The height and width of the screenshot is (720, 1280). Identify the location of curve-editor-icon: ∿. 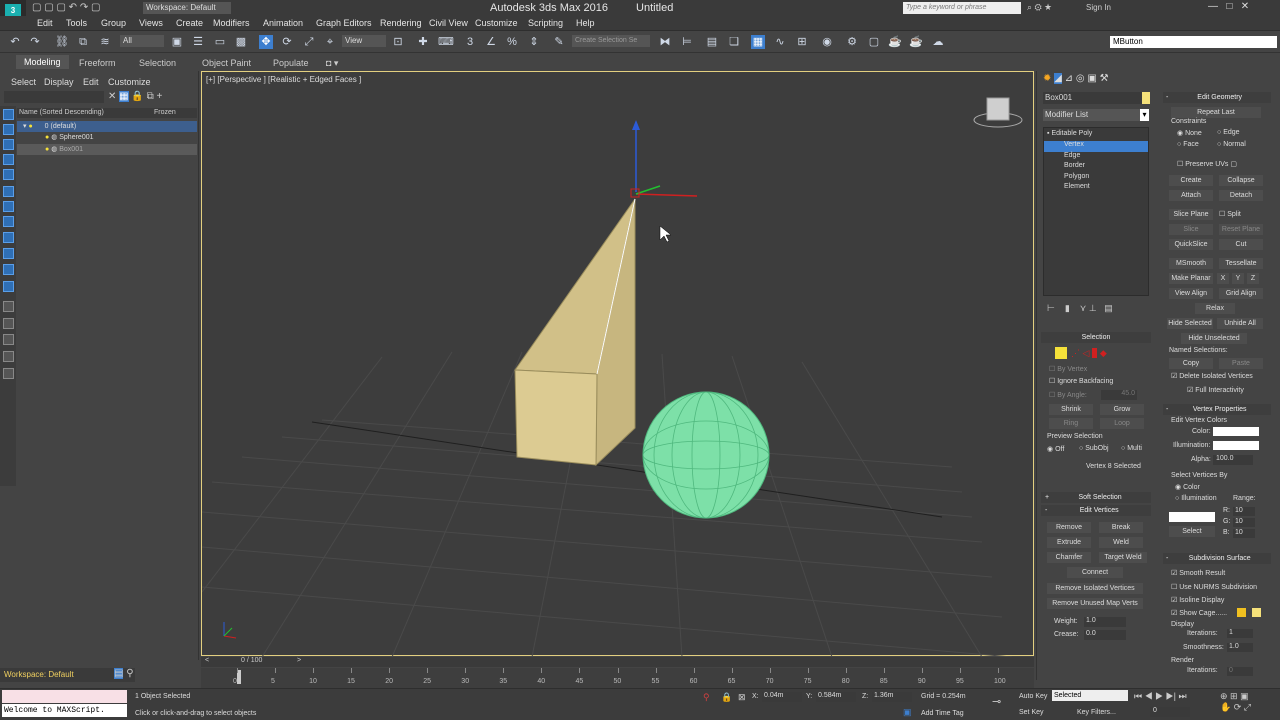
(780, 42).